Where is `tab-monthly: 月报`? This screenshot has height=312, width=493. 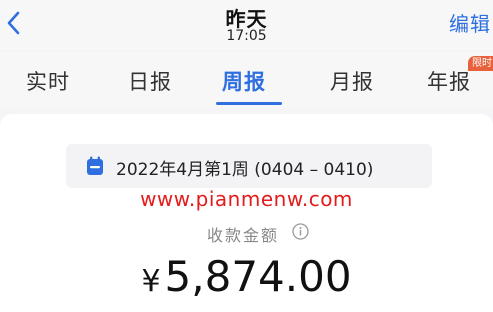 tab-monthly: 月报 is located at coordinates (352, 81).